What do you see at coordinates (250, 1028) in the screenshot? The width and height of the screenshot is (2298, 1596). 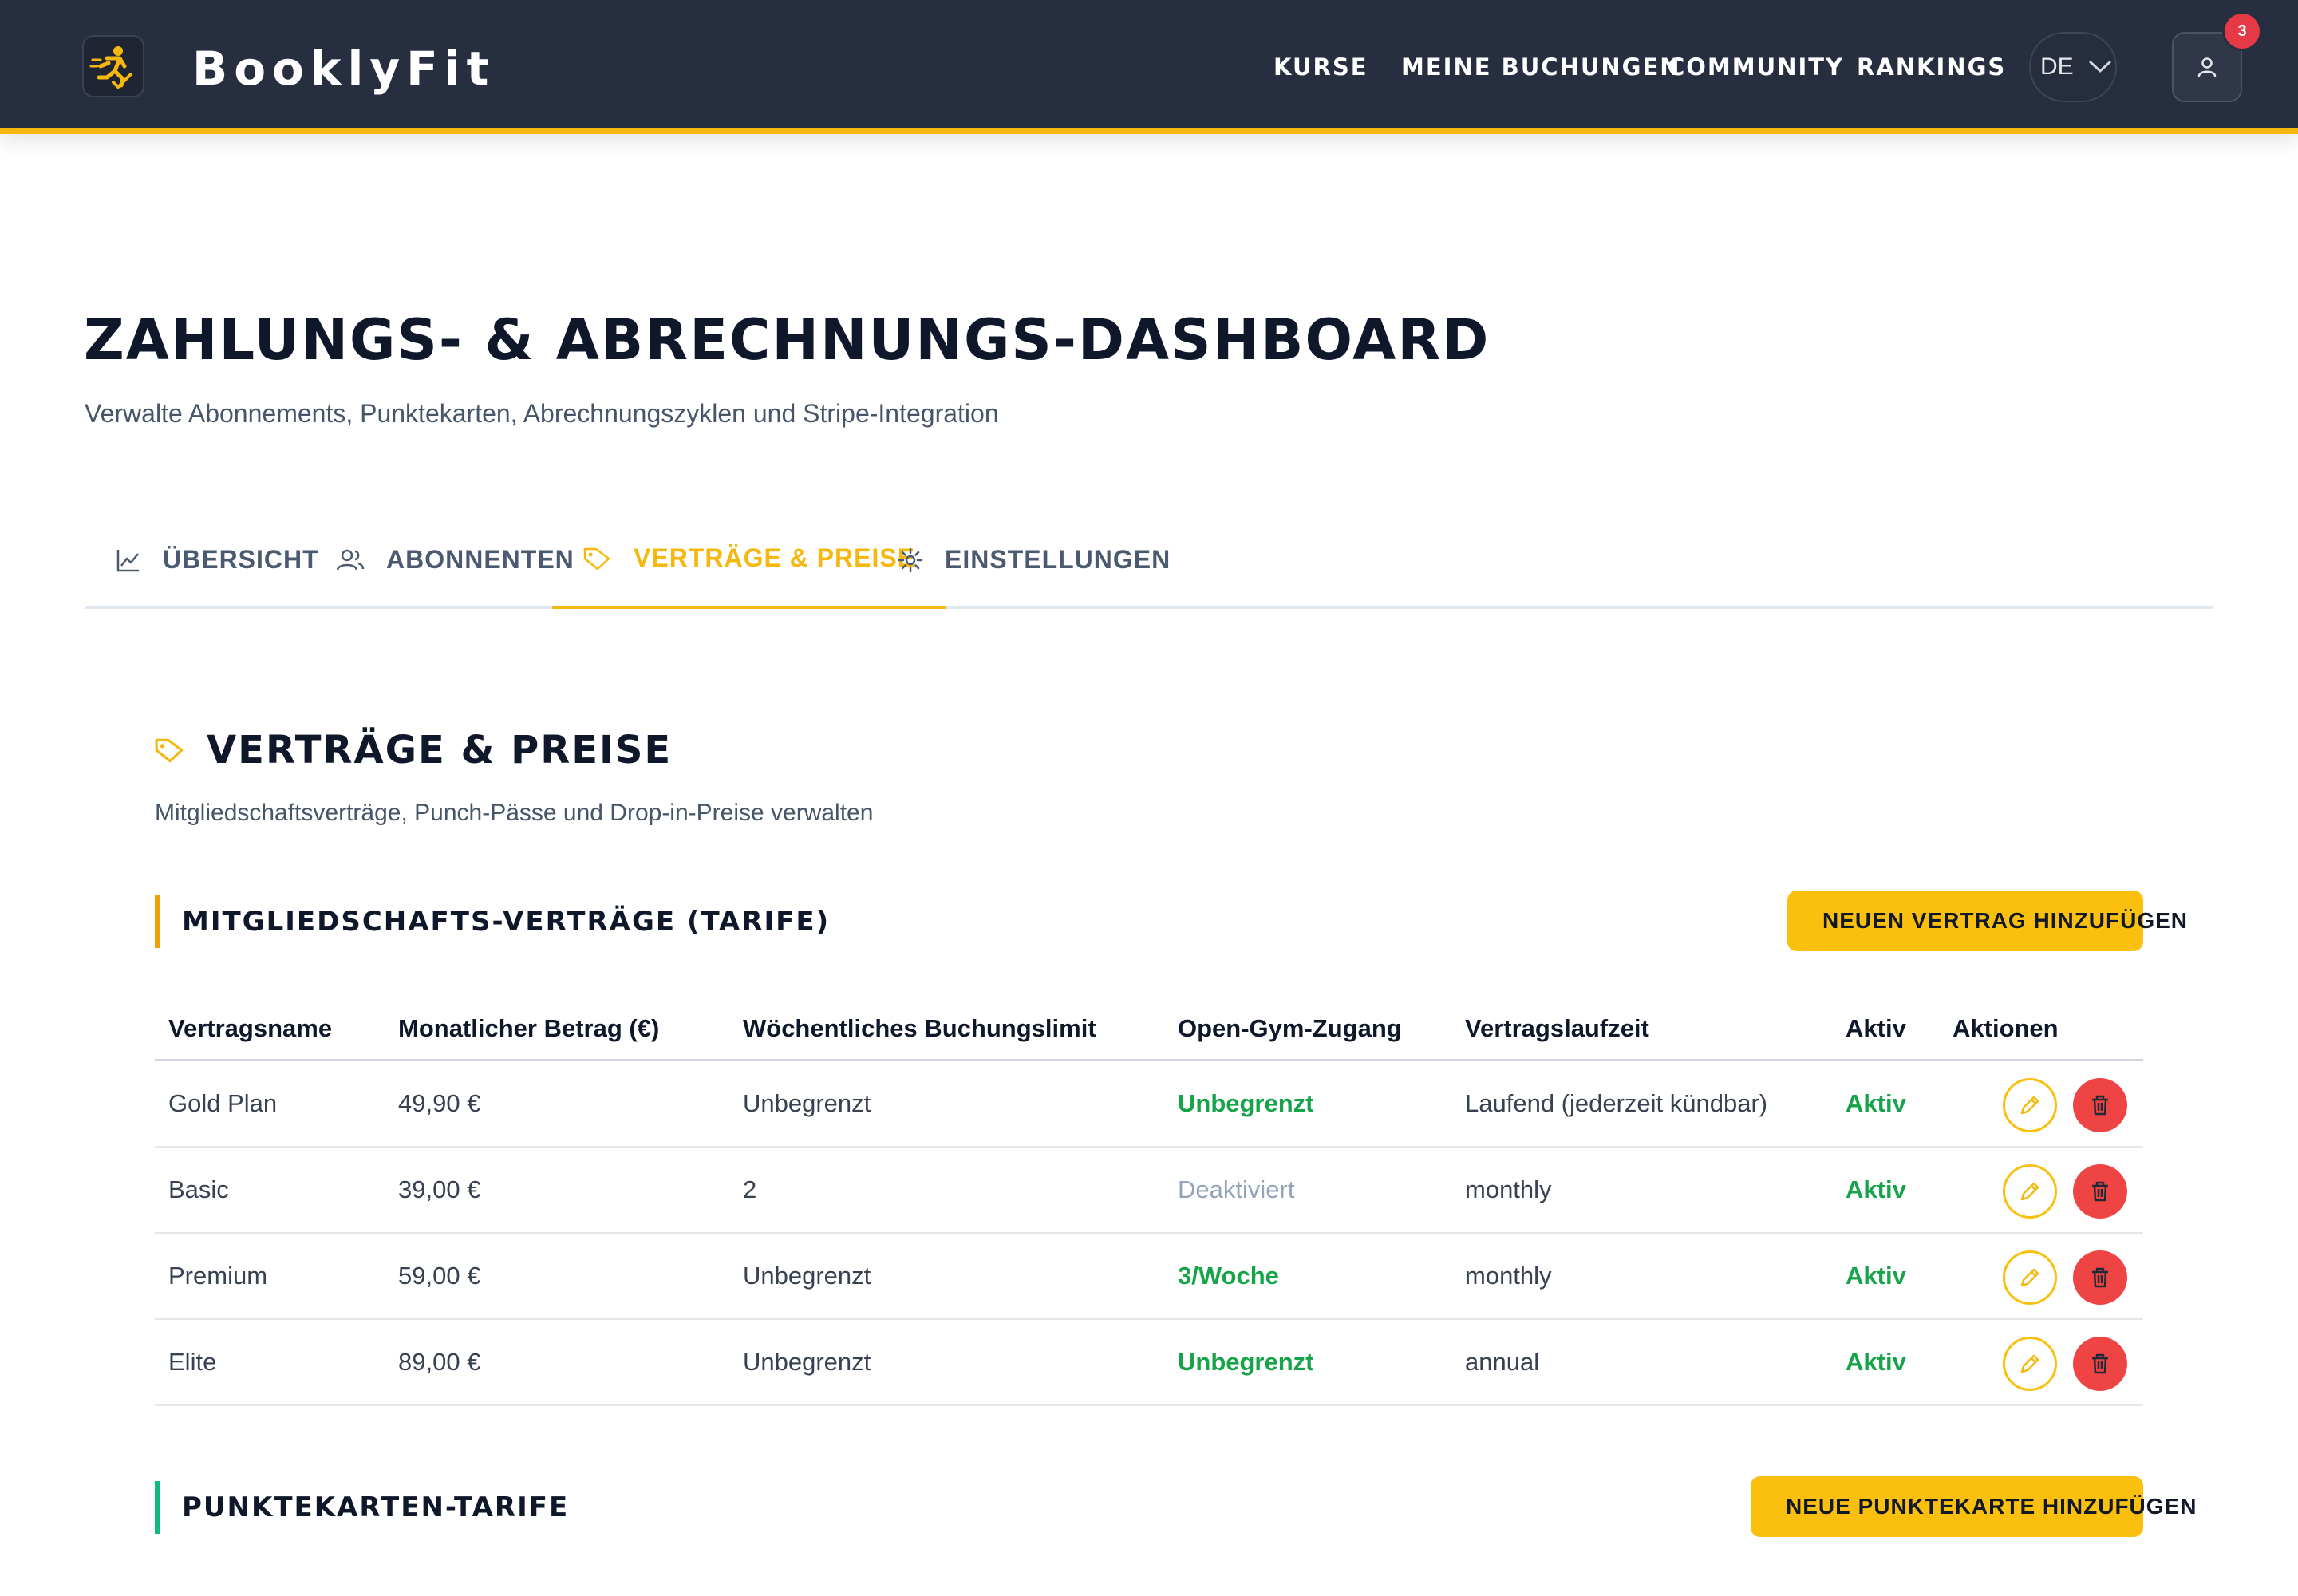 I see `col-vertragsname: Vertragsname` at bounding box center [250, 1028].